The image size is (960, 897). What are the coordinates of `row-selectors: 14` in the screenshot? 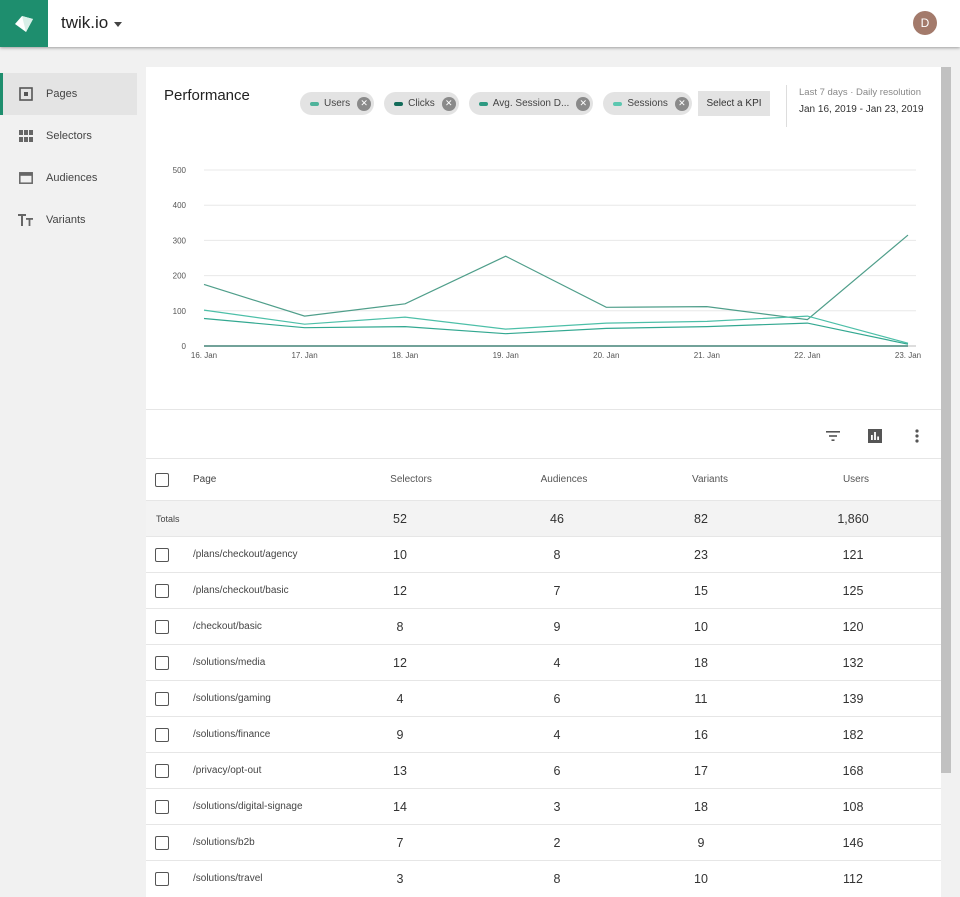 It's located at (400, 806).